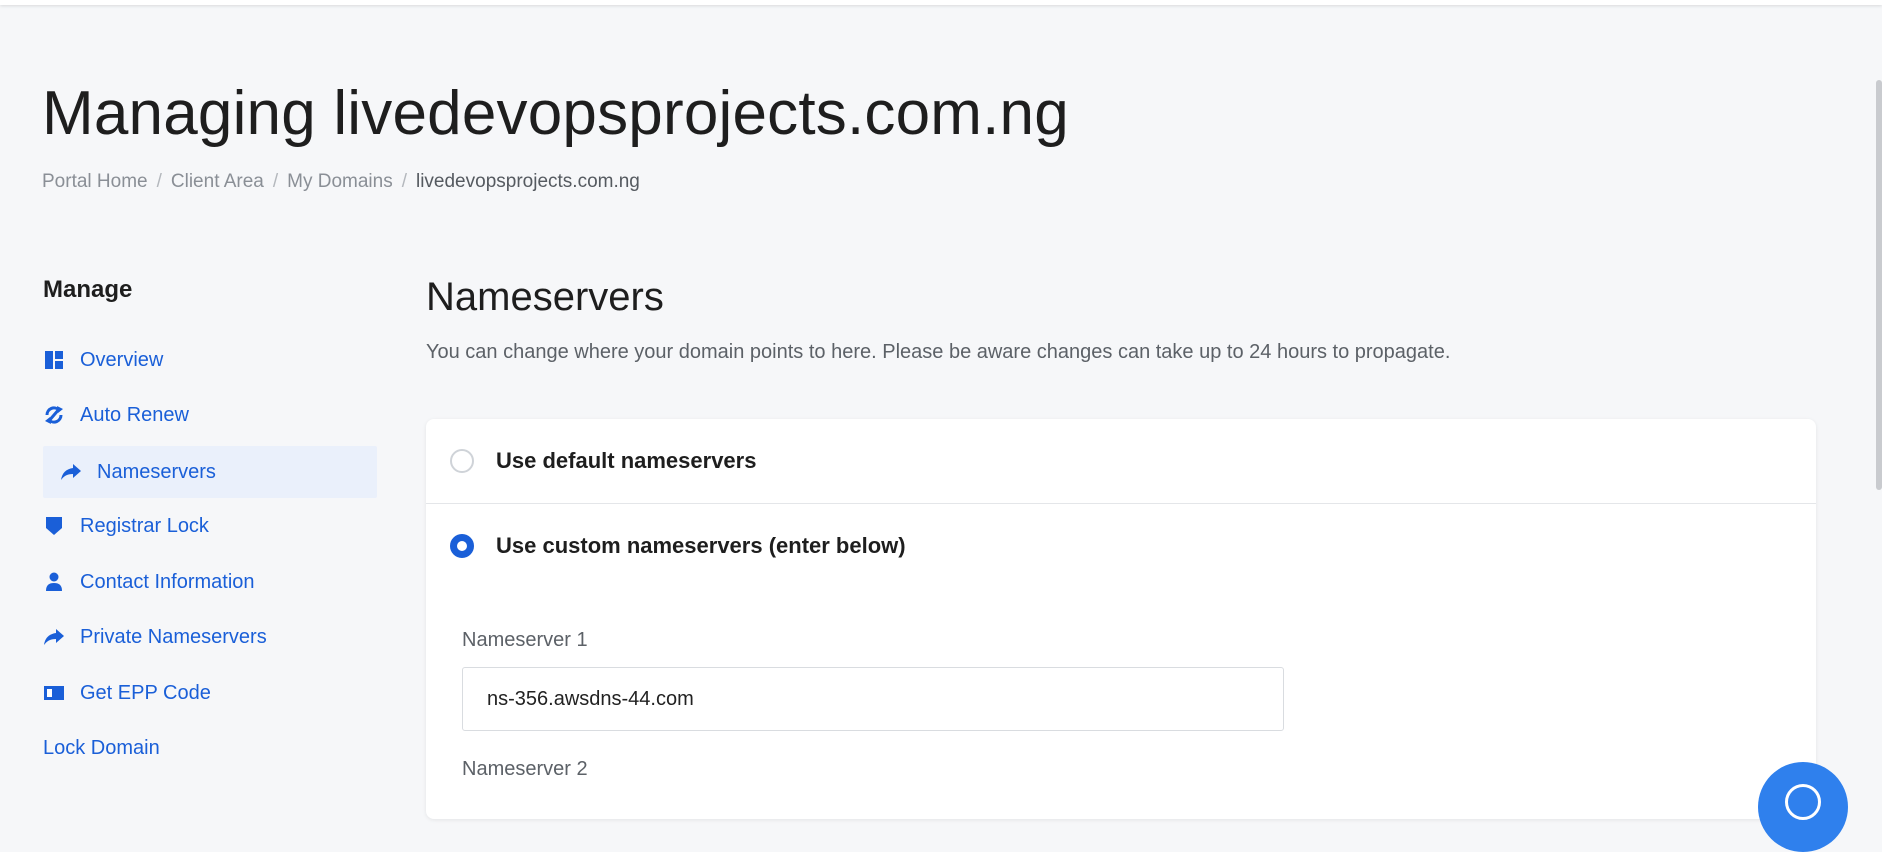 This screenshot has height=852, width=1882. What do you see at coordinates (525, 640) in the screenshot?
I see `nameserver-1-label: Nameserver 1` at bounding box center [525, 640].